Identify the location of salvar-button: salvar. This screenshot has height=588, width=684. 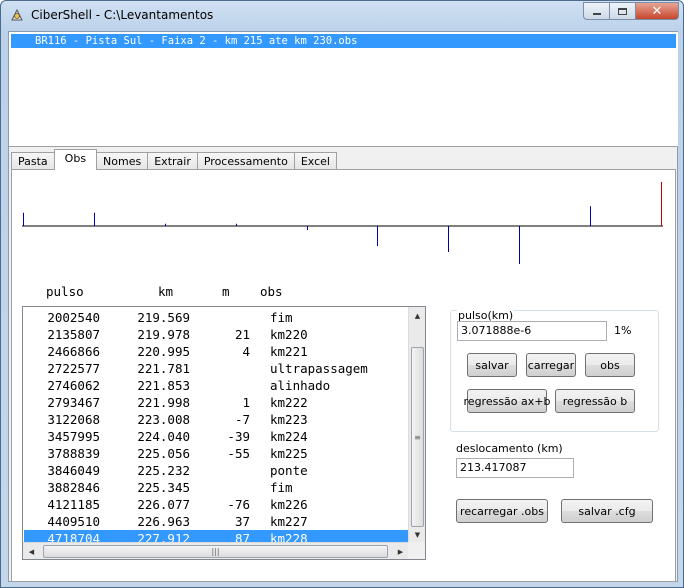
(492, 365).